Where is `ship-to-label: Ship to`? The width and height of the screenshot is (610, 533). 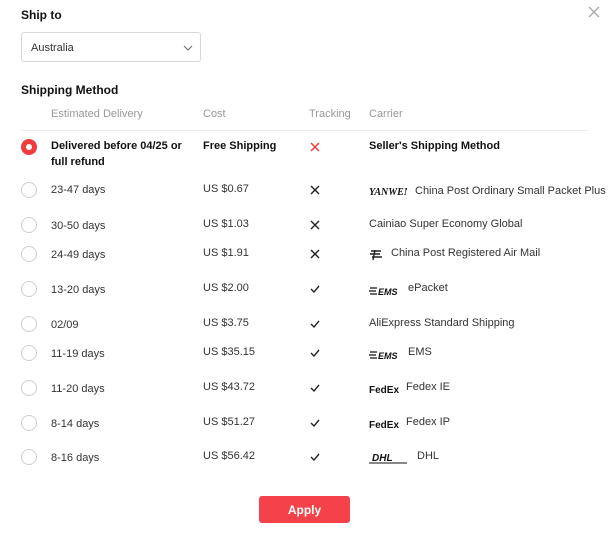
ship-to-label: Ship to is located at coordinates (41, 15).